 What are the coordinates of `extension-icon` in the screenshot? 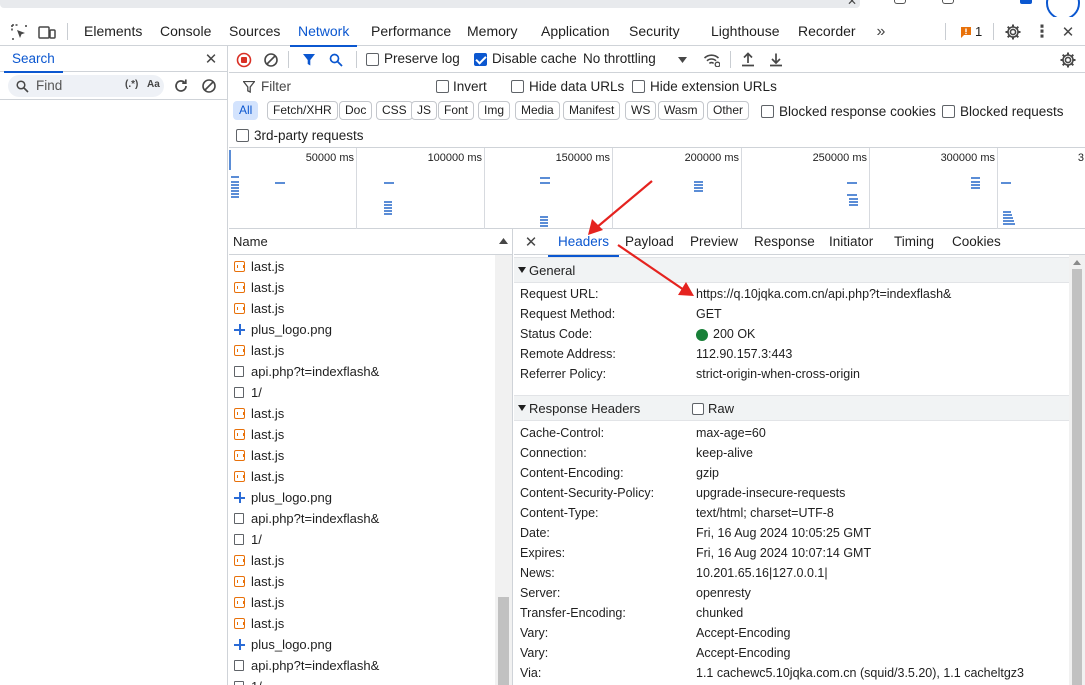 It's located at (948, 3).